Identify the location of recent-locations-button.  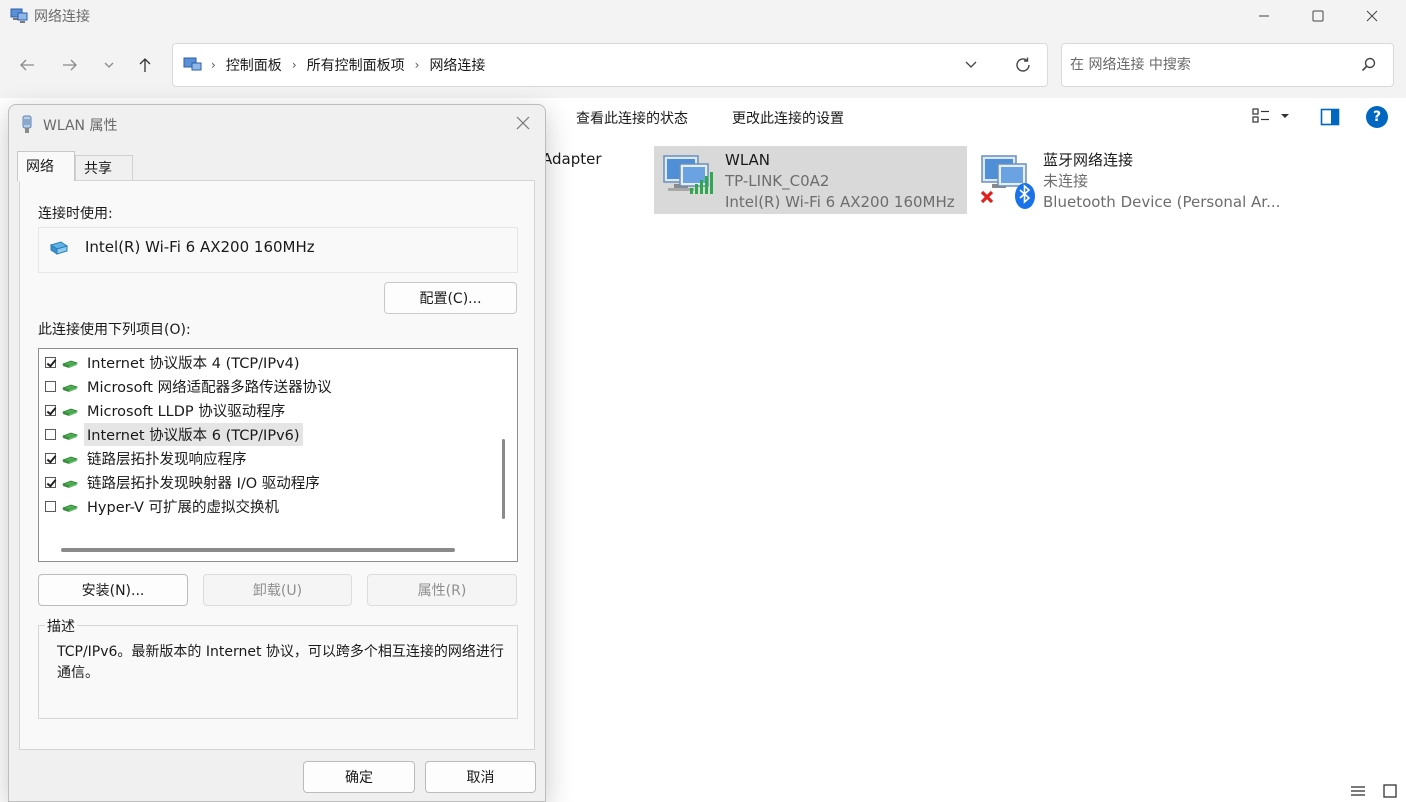
(109, 65).